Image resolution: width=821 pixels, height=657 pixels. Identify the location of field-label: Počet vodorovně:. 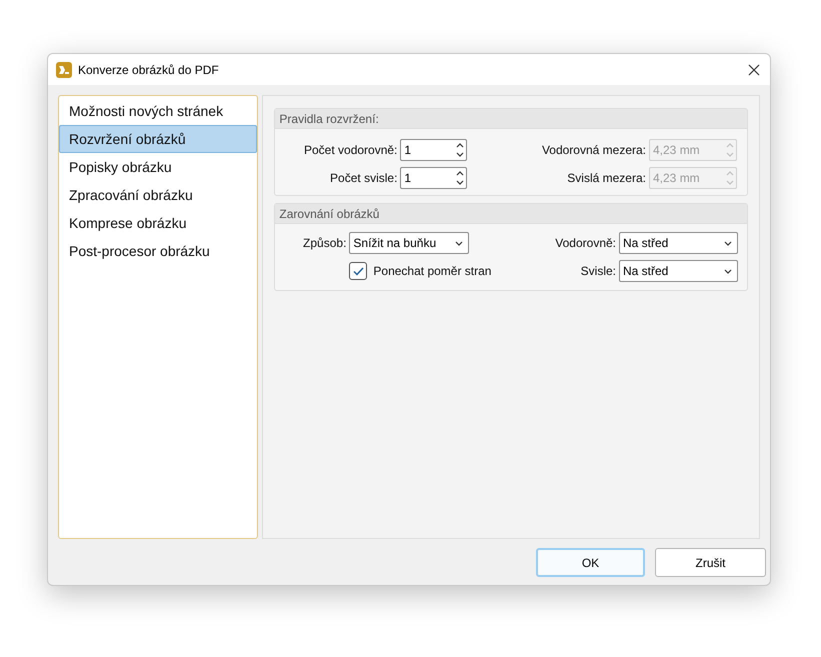
(350, 150).